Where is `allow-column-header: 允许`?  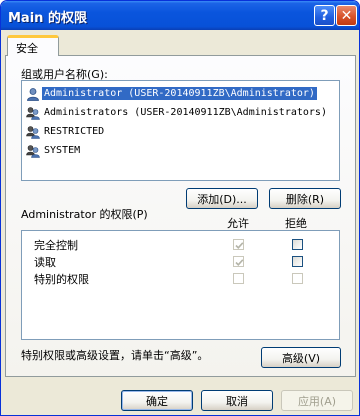
allow-column-header: 允许 is located at coordinates (238, 223).